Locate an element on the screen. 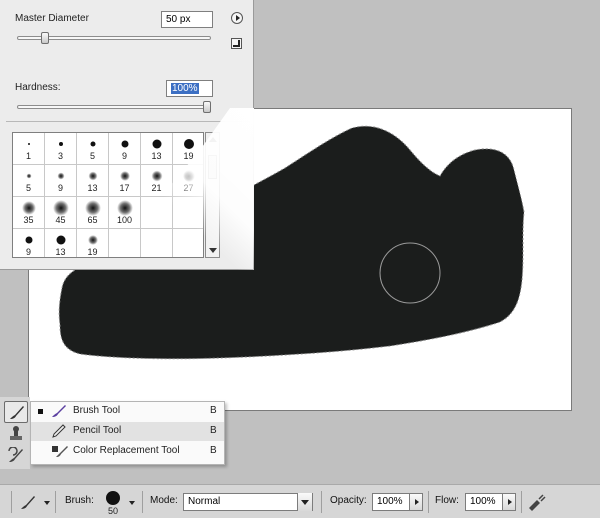  brush-preset-grid: 1 3 5 9 13 19 5 9 13 17 21 27 35 45 65 100 9 13 19 is located at coordinates (108, 195).